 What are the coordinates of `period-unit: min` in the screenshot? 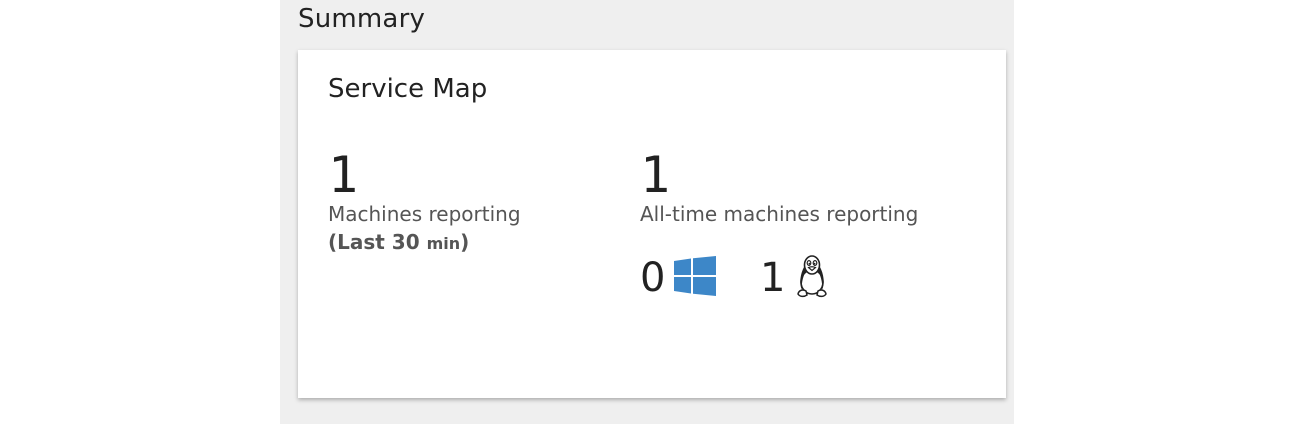 It's located at (443, 243).